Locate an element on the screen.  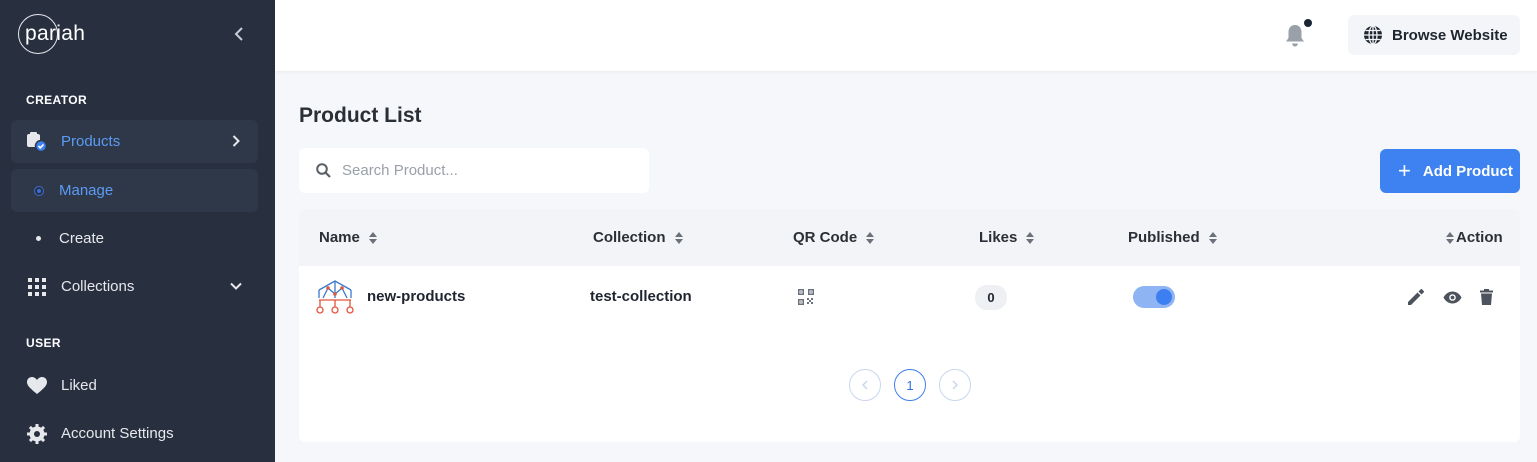
grid-icon is located at coordinates (37, 287).